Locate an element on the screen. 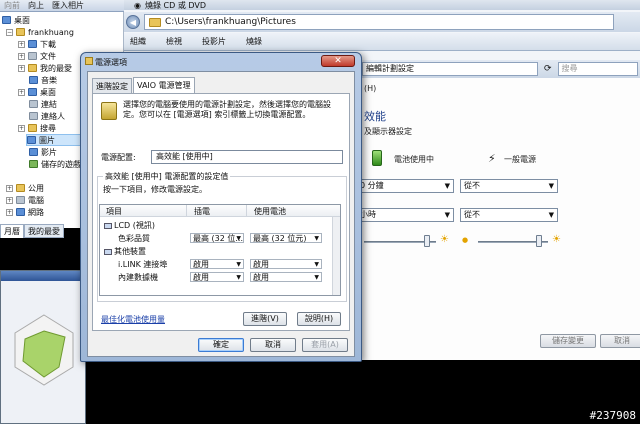 The width and height of the screenshot is (640, 424). tree-item-public: + 公用 is located at coordinates (25, 188).